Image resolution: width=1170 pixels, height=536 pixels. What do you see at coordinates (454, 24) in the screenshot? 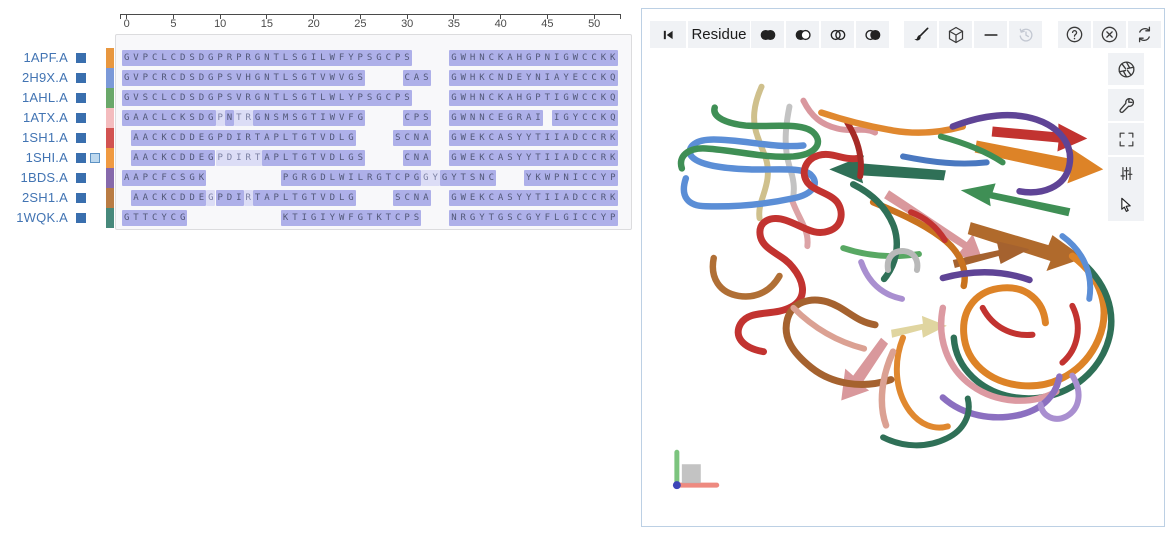
I see `ruler-tick-label: 35` at bounding box center [454, 24].